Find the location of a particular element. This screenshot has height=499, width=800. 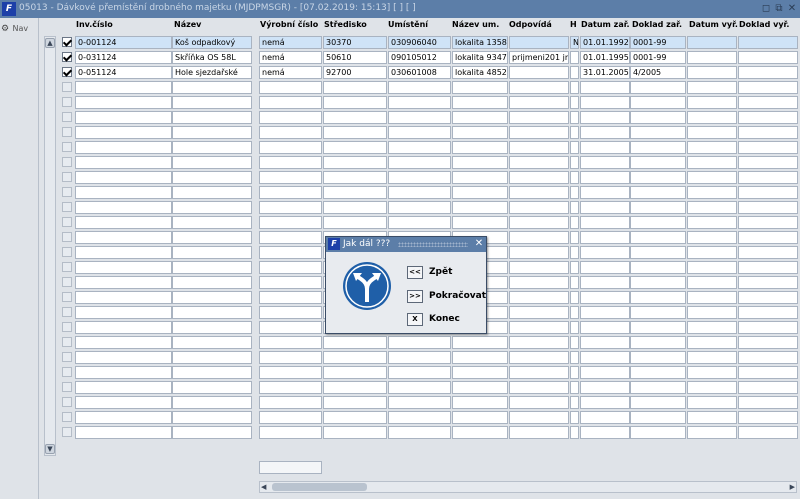

cell-umisteni: 030601008 is located at coordinates (419, 72).